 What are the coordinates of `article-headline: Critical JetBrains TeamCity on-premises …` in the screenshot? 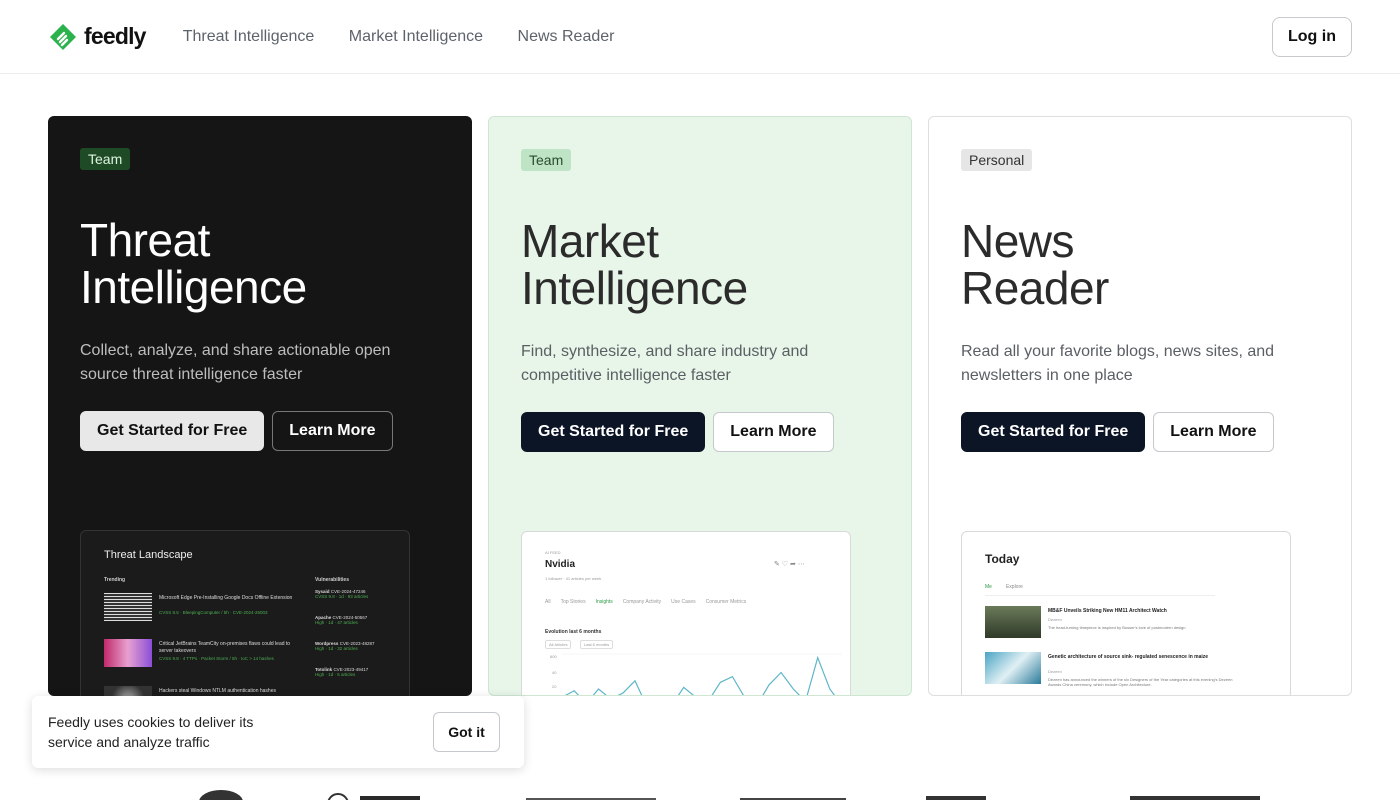 It's located at (225, 647).